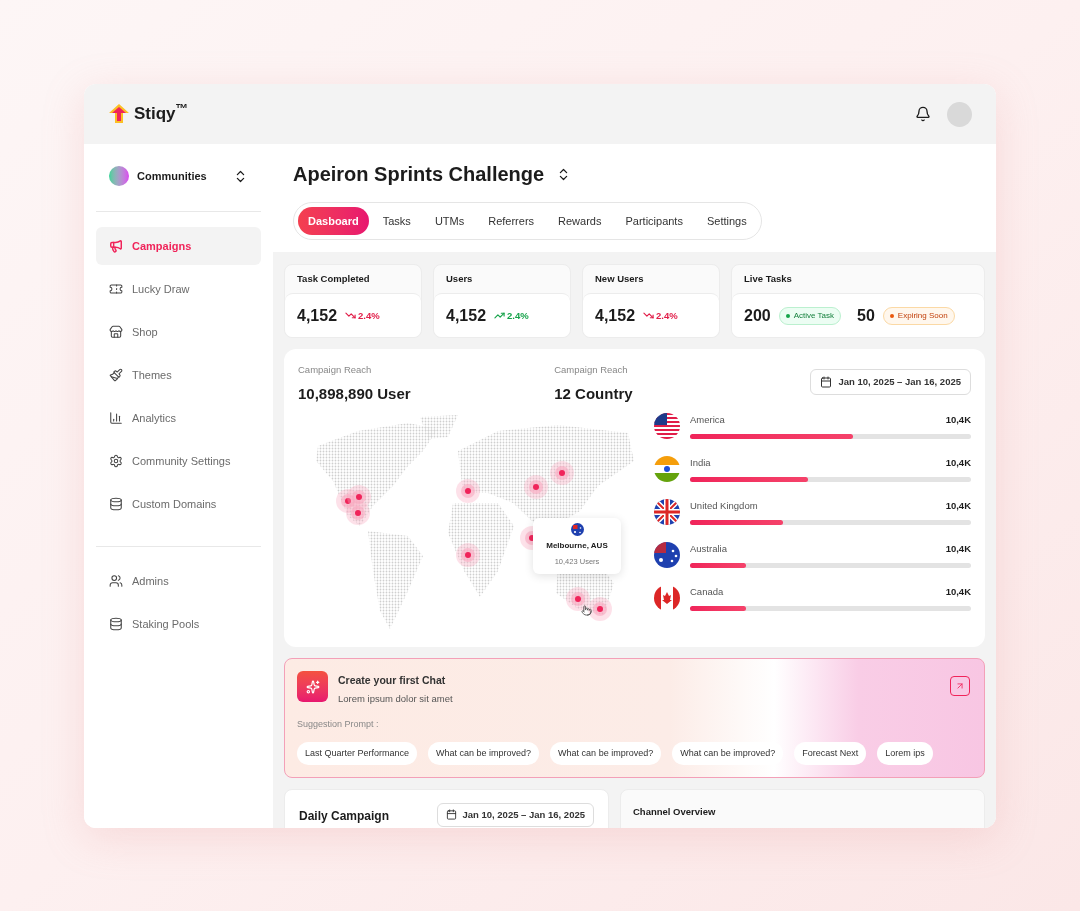 This screenshot has height=911, width=1080. Describe the element at coordinates (809, 315) in the screenshot. I see `status-badge: Active Task` at that location.